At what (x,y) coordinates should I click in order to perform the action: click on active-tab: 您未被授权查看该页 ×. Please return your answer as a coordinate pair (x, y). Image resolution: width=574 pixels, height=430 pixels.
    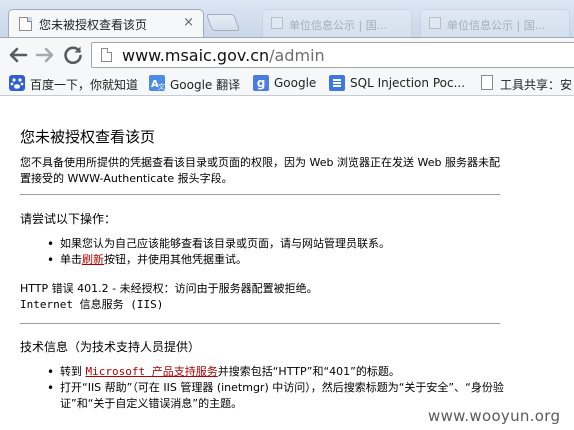
    Looking at the image, I should click on (106, 23).